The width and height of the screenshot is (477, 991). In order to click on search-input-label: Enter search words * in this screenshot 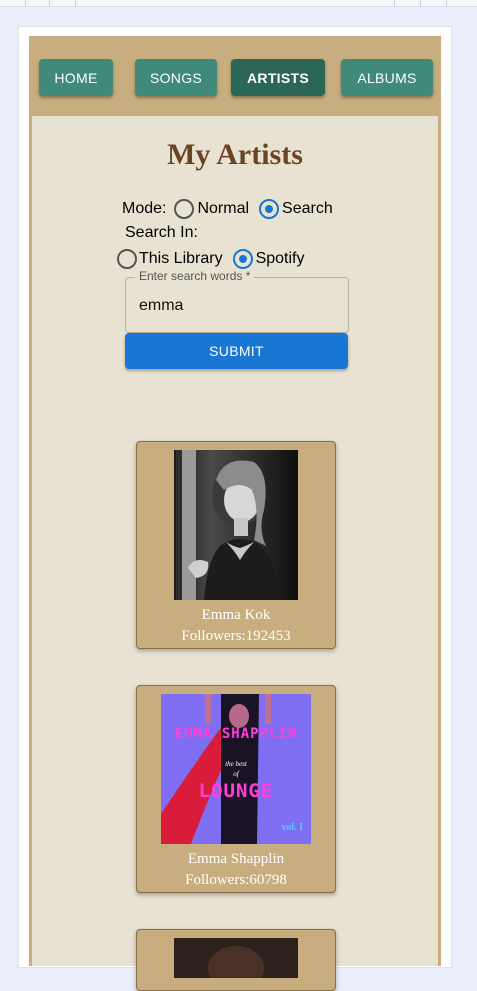, I will do `click(195, 276)`.